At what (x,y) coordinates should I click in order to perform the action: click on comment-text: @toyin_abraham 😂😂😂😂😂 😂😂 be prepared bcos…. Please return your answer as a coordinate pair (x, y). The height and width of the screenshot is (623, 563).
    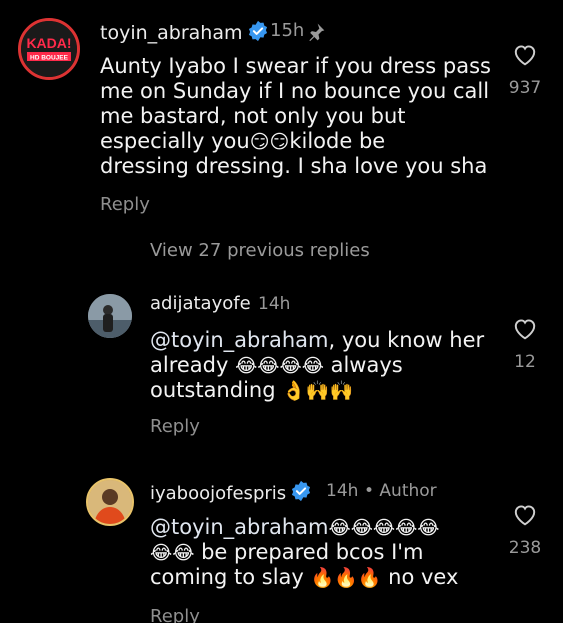
    Looking at the image, I should click on (304, 552).